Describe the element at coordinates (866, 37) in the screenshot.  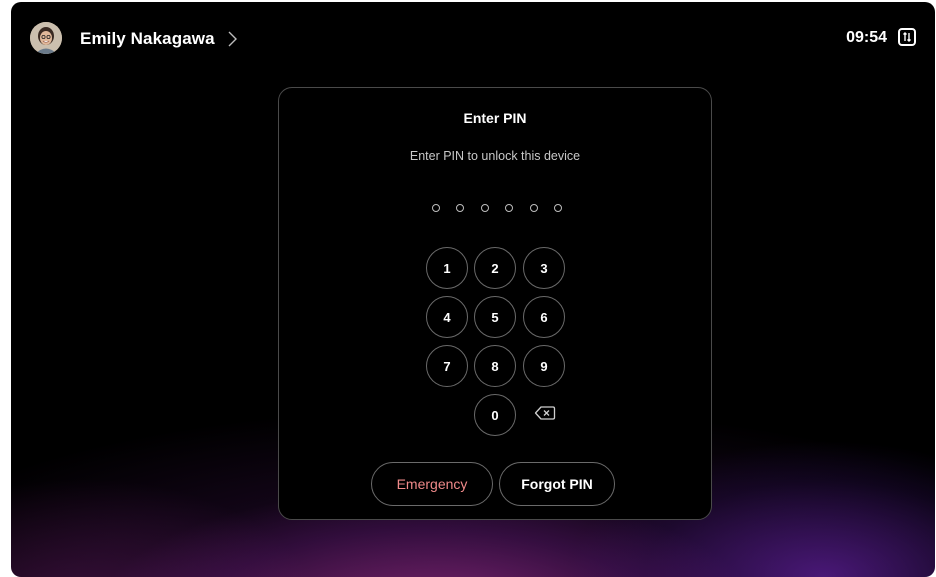
I see `clock-time: 09:54` at that location.